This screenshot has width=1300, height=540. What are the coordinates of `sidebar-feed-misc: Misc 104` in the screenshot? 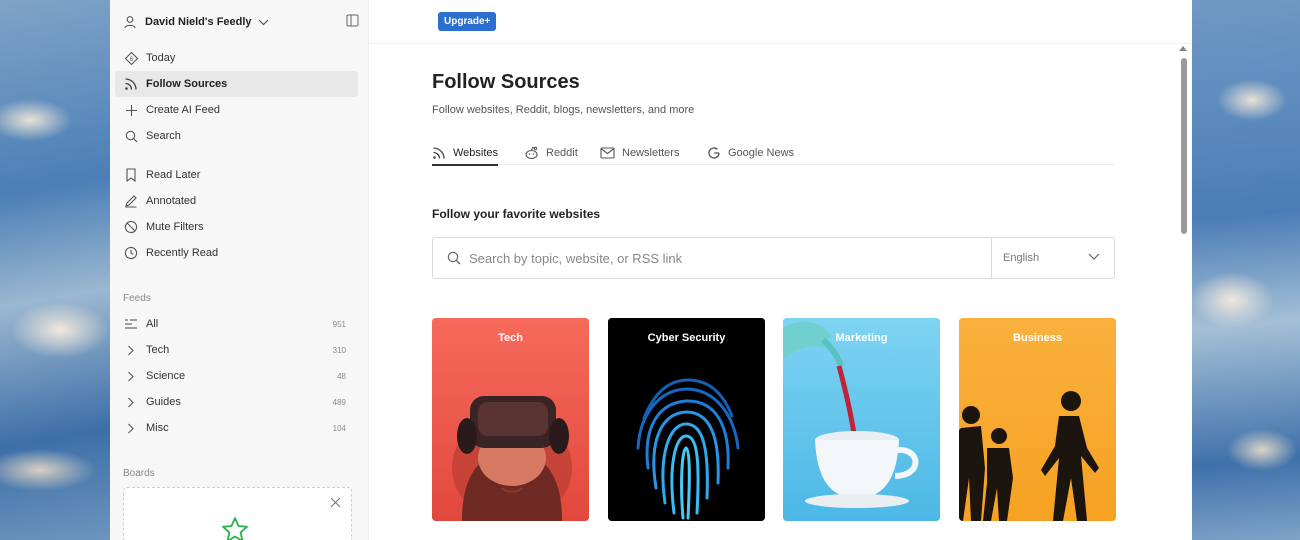 It's located at (236, 428).